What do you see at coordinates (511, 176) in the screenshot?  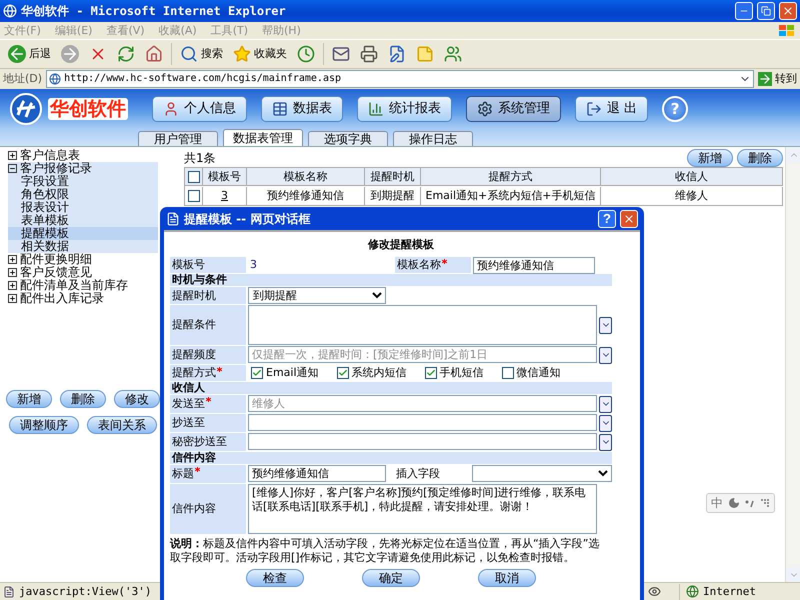 I see `column-header: 提醒方式` at bounding box center [511, 176].